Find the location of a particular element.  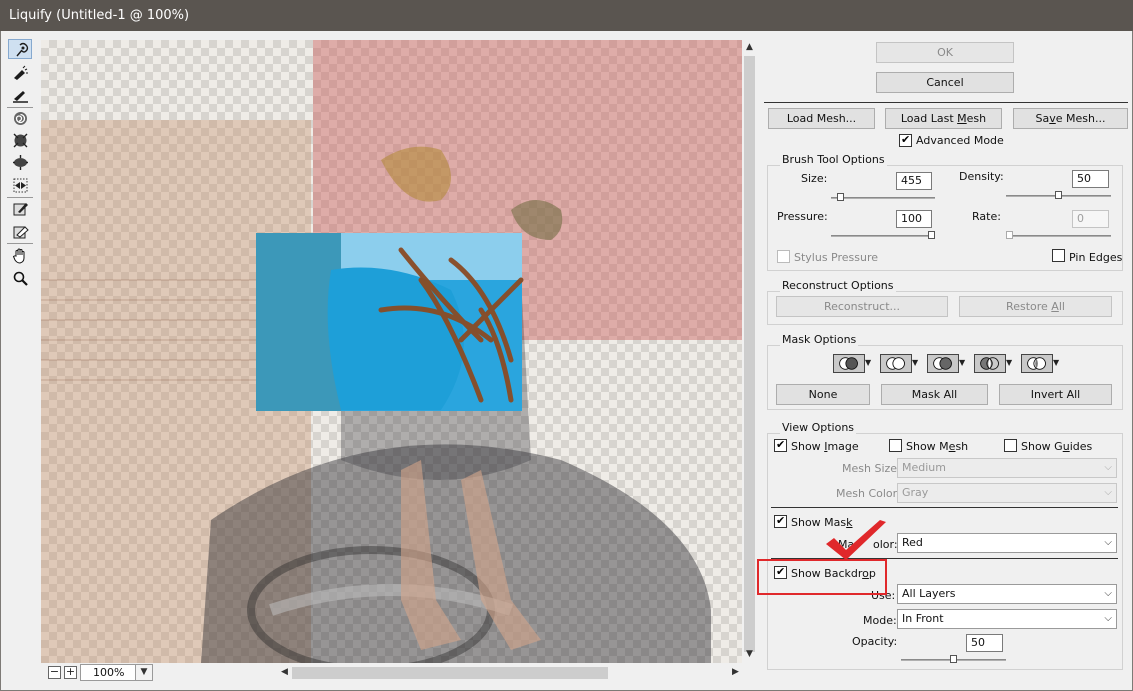

invert-selection-icon is located at coordinates (1037, 363).